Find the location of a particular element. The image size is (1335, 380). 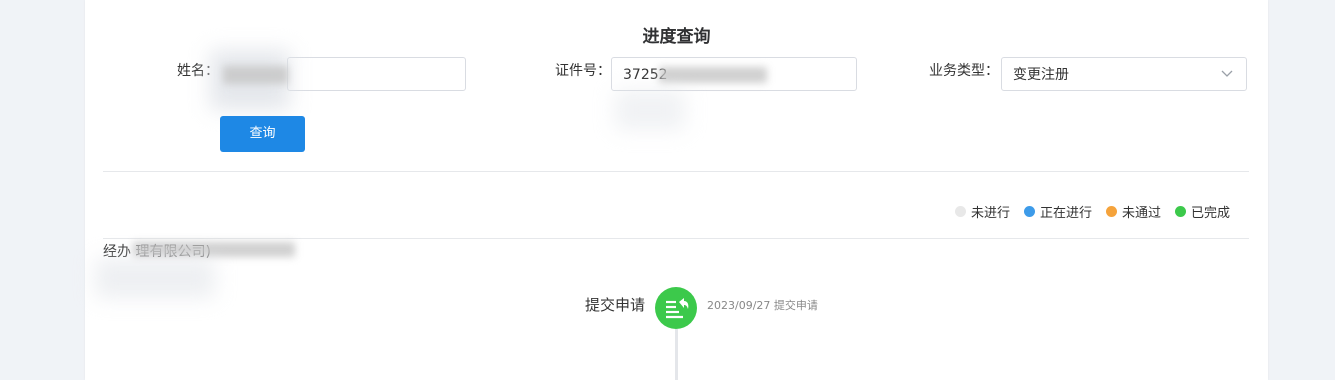

timeline-step-icon is located at coordinates (676, 308).